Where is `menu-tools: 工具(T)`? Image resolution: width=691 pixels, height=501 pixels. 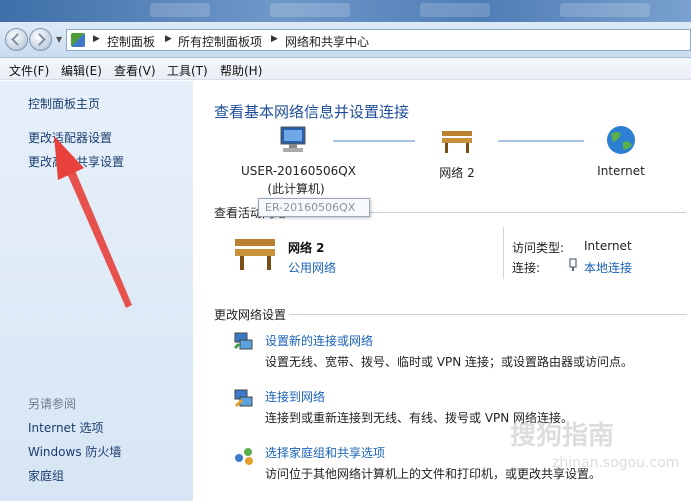 menu-tools: 工具(T) is located at coordinates (187, 70).